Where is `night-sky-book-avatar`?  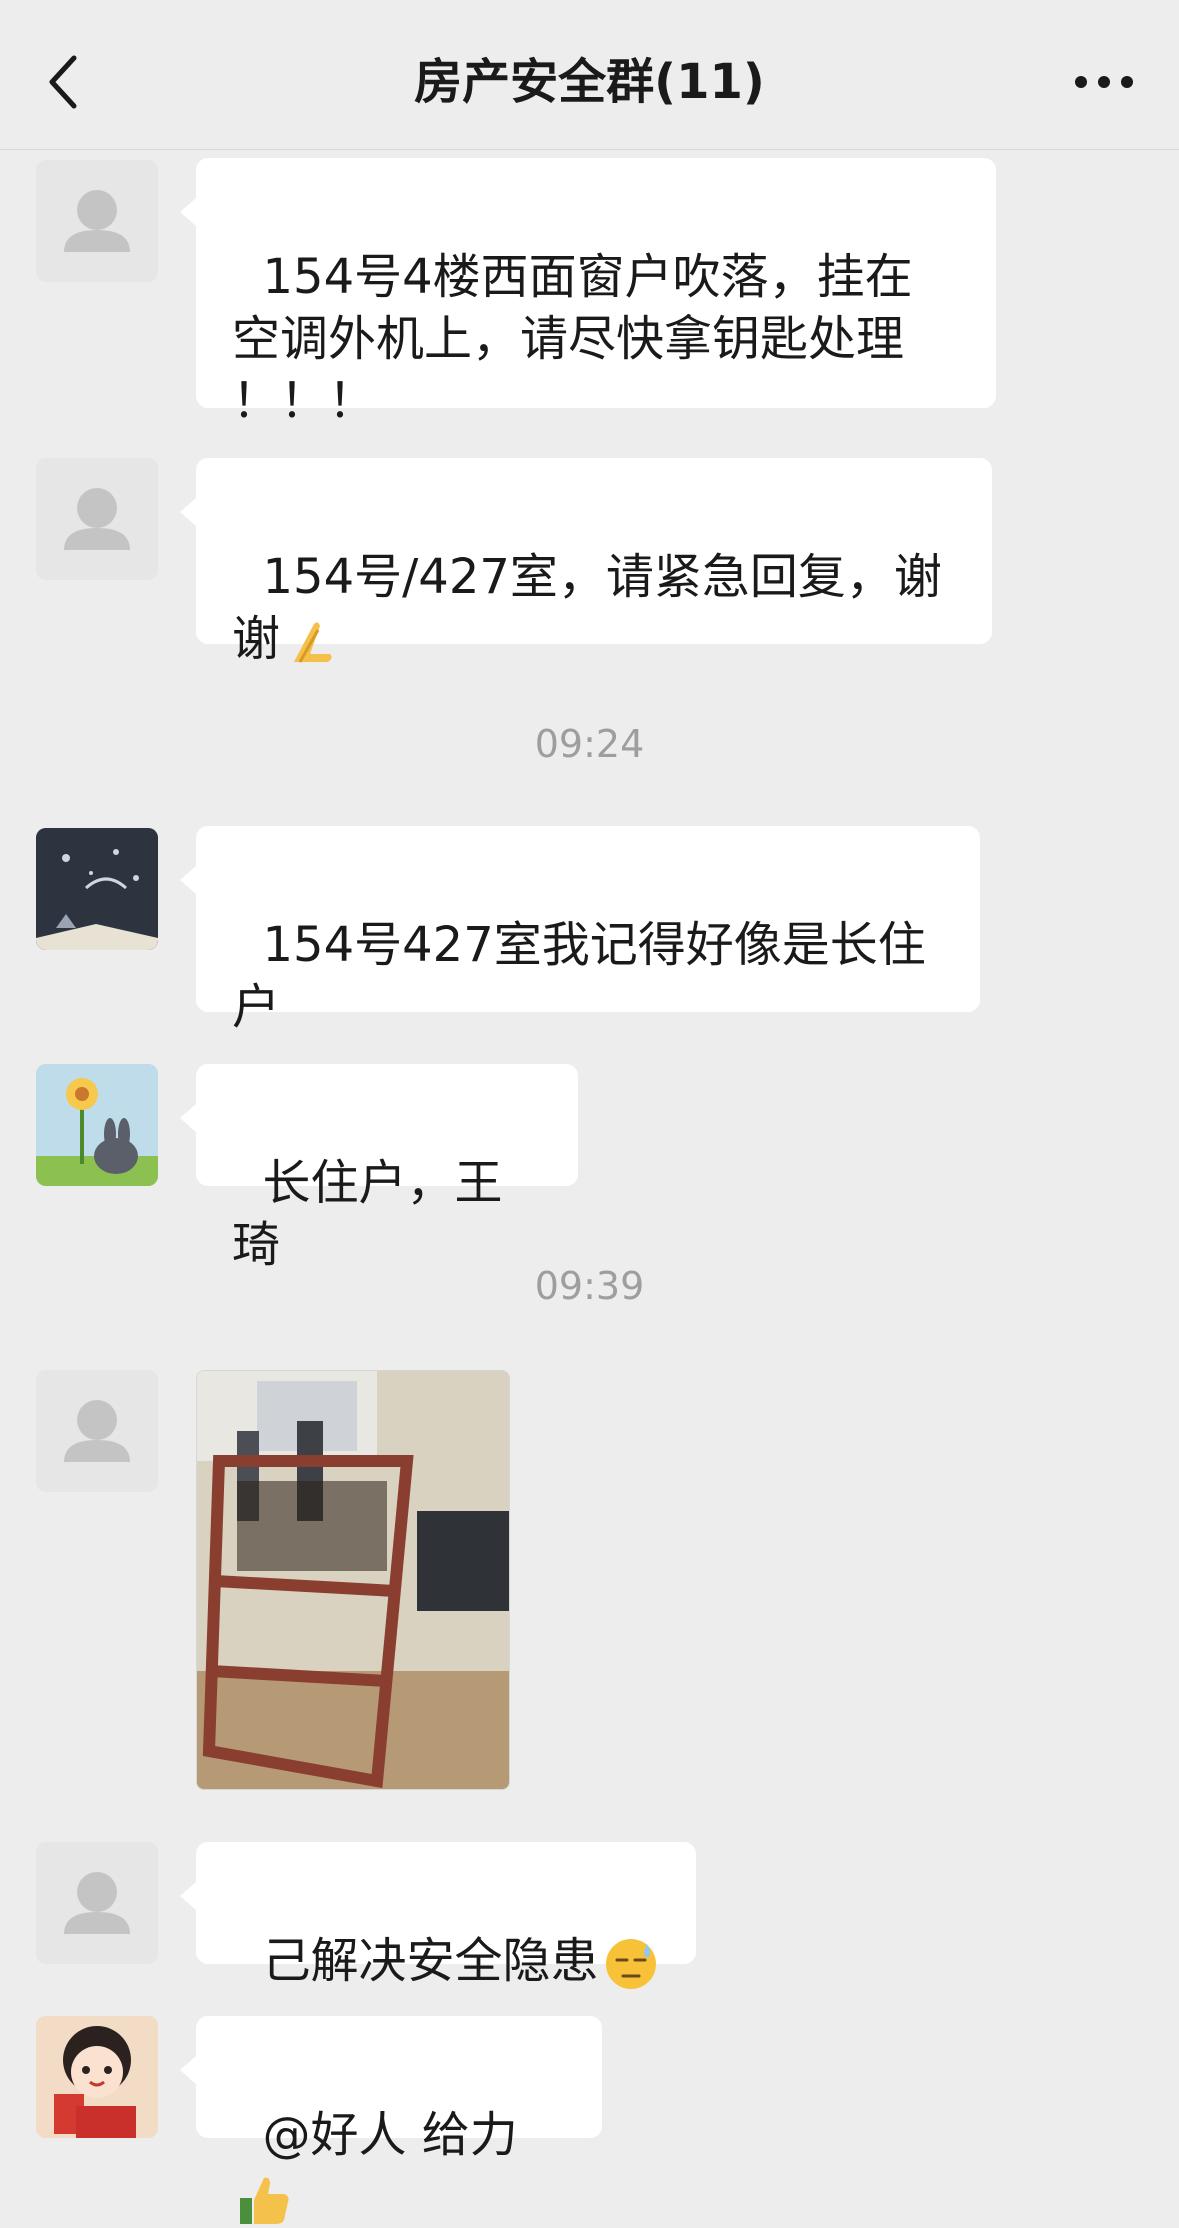
night-sky-book-avatar is located at coordinates (97, 889).